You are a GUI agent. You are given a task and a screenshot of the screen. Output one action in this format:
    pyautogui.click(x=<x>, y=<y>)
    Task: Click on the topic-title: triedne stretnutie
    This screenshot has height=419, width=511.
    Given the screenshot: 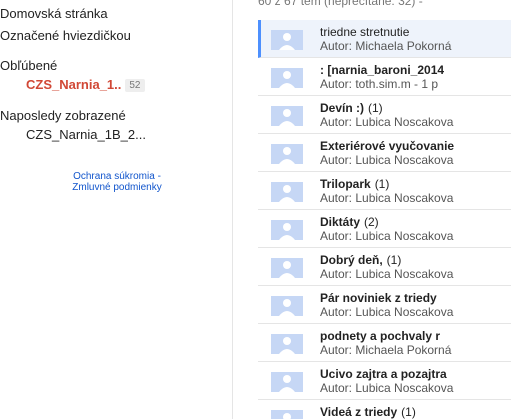 What is the action you would take?
    pyautogui.click(x=364, y=32)
    